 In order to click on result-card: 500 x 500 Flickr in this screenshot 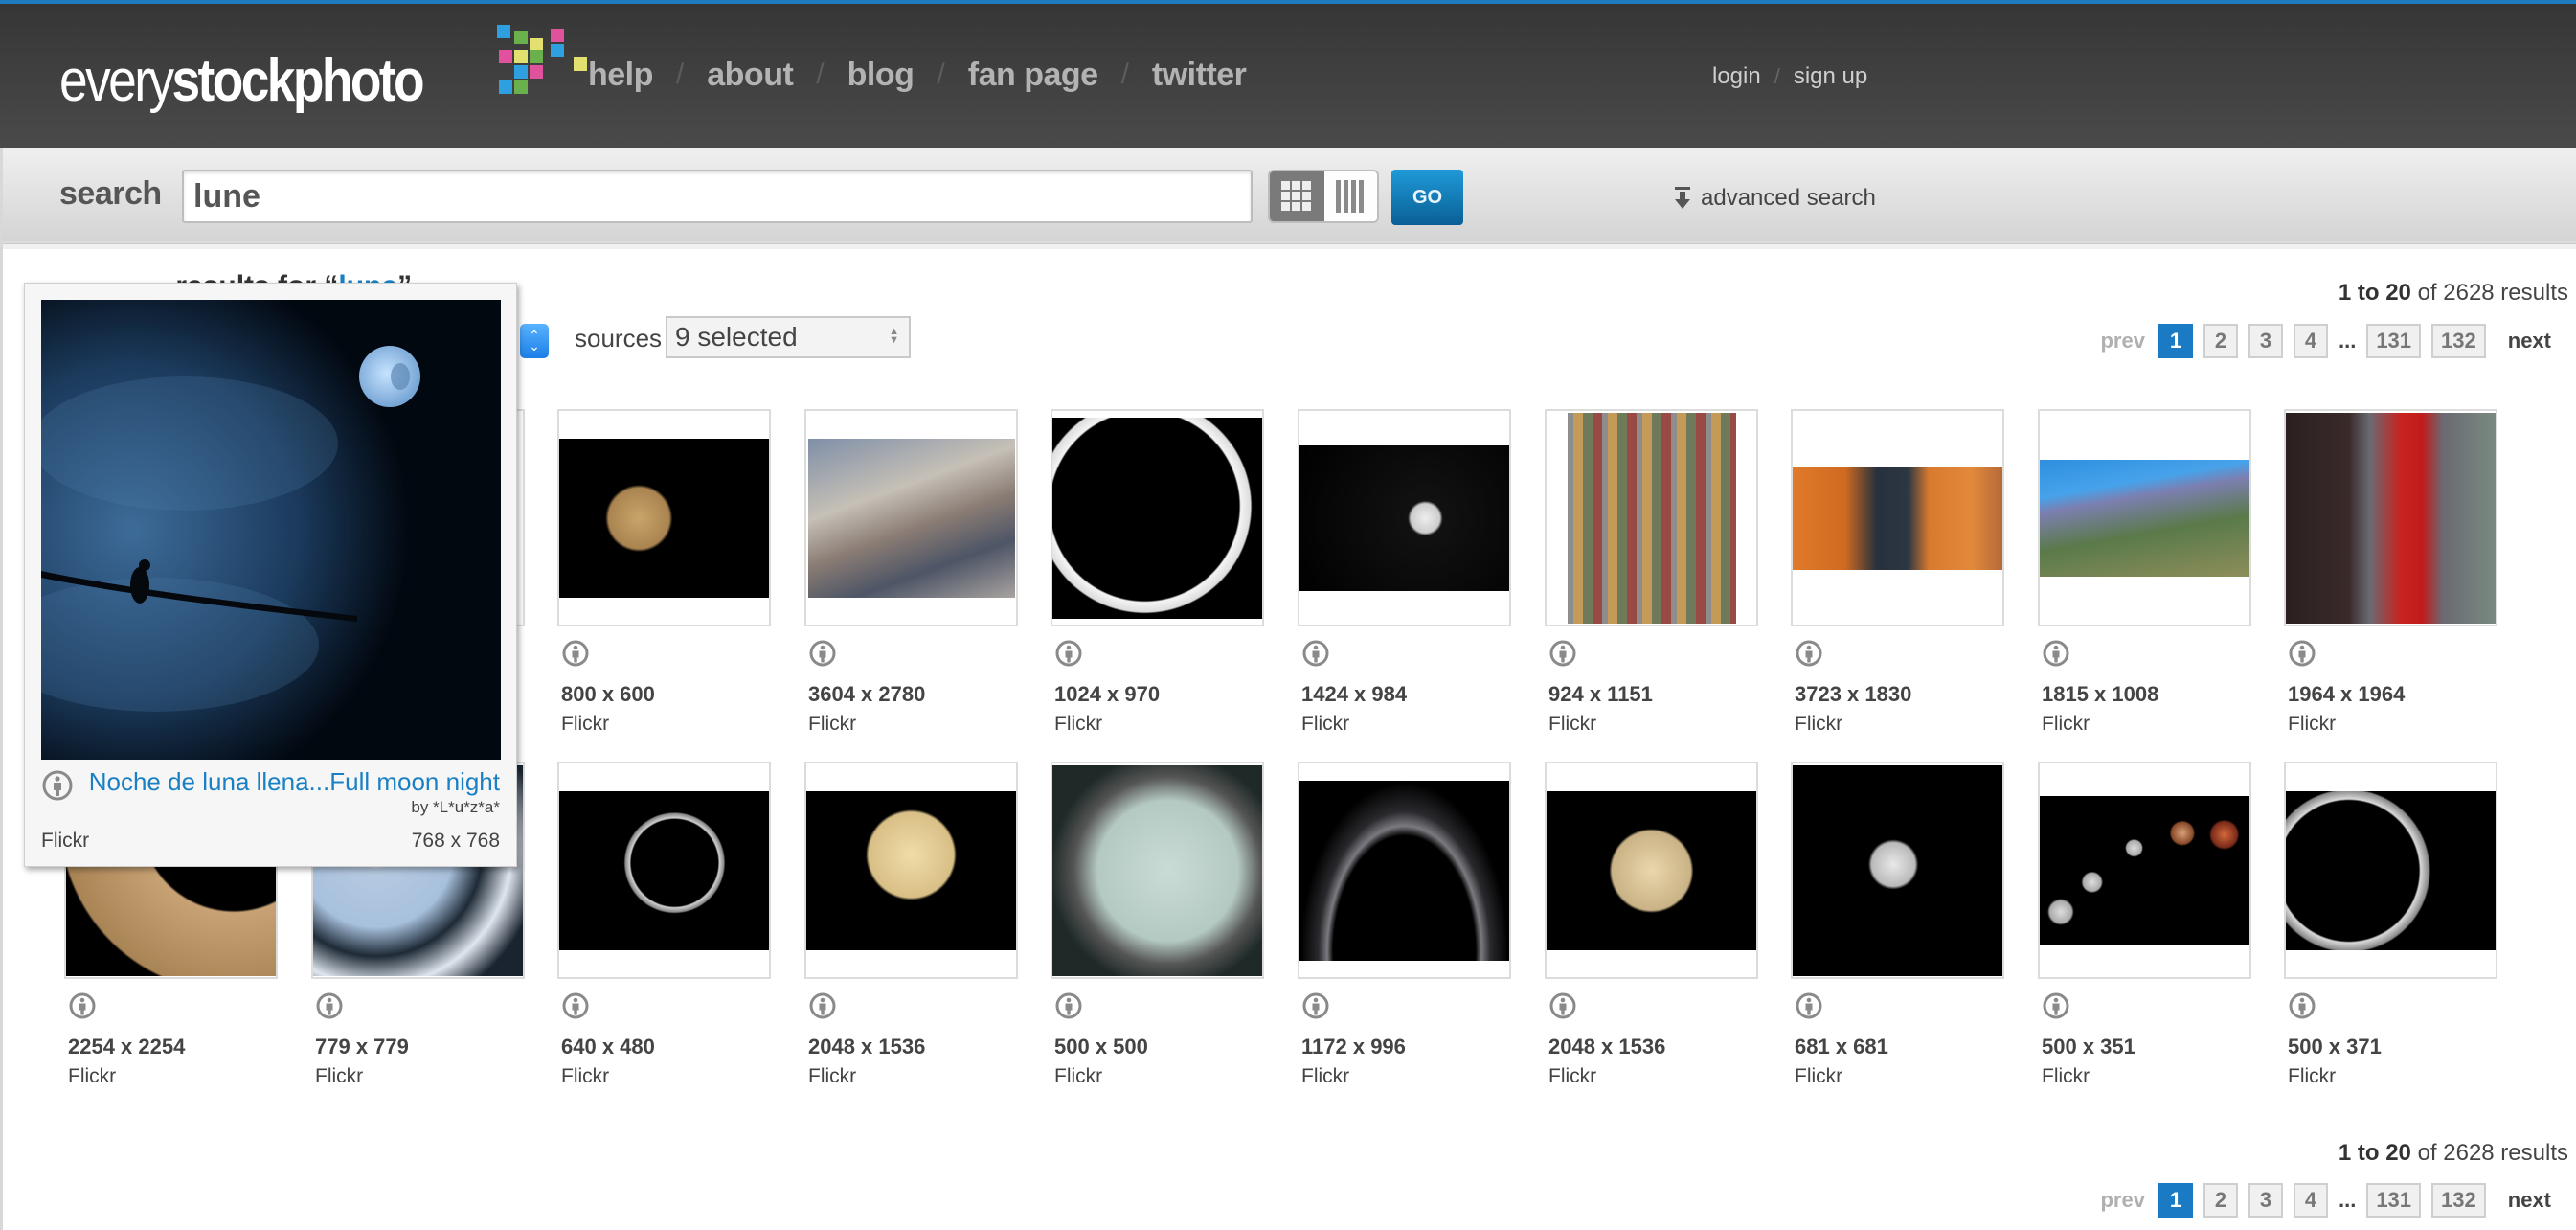, I will do `click(1157, 930)`.